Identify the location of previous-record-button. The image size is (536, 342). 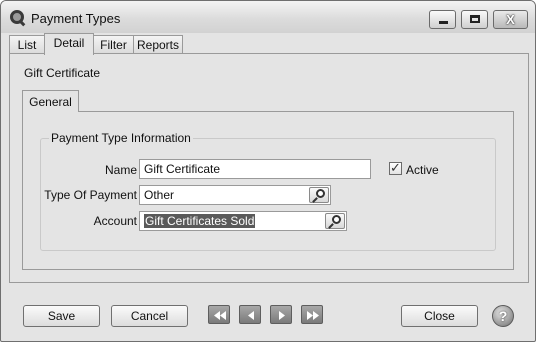
(250, 314).